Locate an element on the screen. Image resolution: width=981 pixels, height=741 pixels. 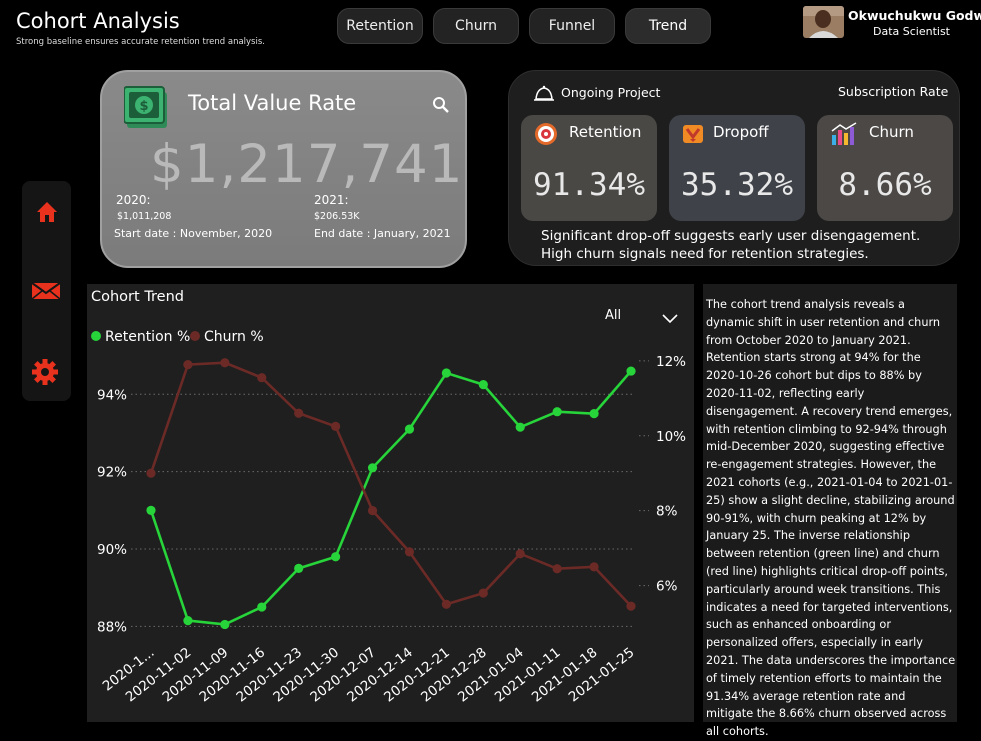
bar-chart-icon is located at coordinates (844, 136).